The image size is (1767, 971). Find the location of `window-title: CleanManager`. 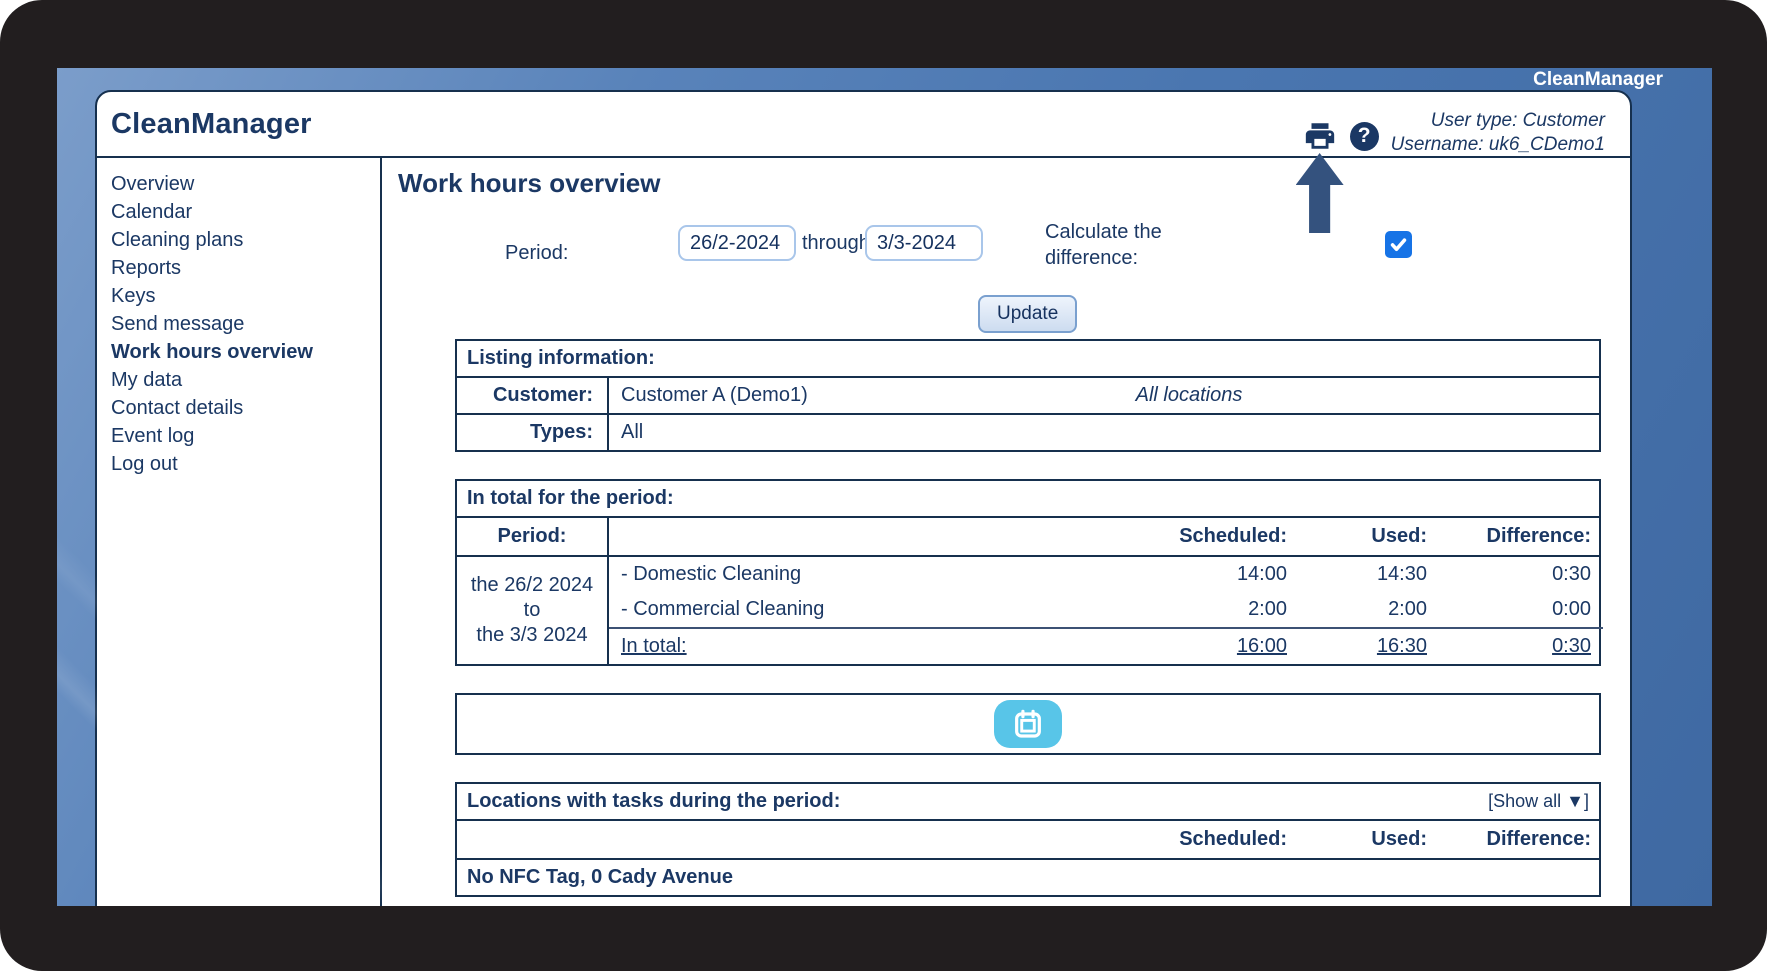

window-title: CleanManager is located at coordinates (1598, 79).